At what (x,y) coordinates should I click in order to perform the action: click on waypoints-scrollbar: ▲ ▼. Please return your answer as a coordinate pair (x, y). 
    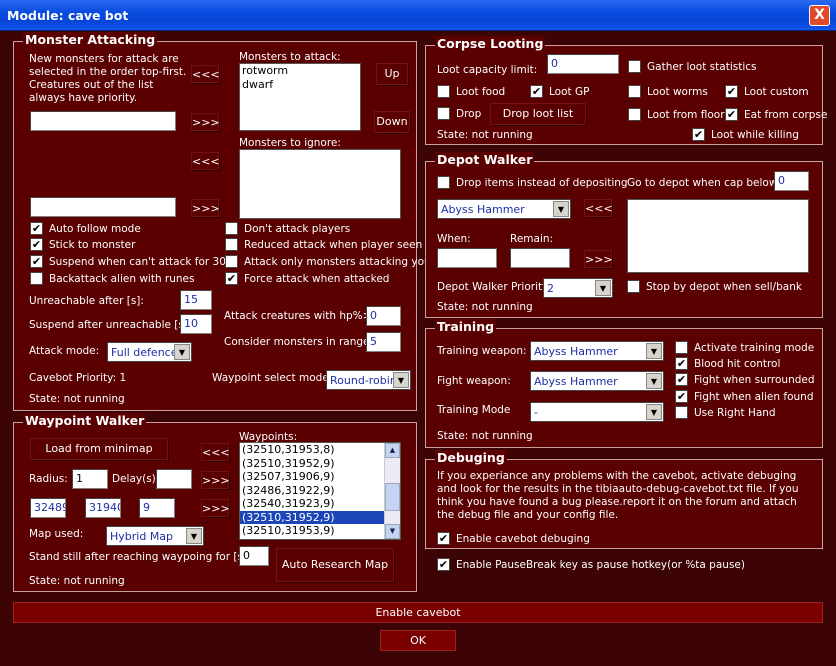
    Looking at the image, I should click on (392, 491).